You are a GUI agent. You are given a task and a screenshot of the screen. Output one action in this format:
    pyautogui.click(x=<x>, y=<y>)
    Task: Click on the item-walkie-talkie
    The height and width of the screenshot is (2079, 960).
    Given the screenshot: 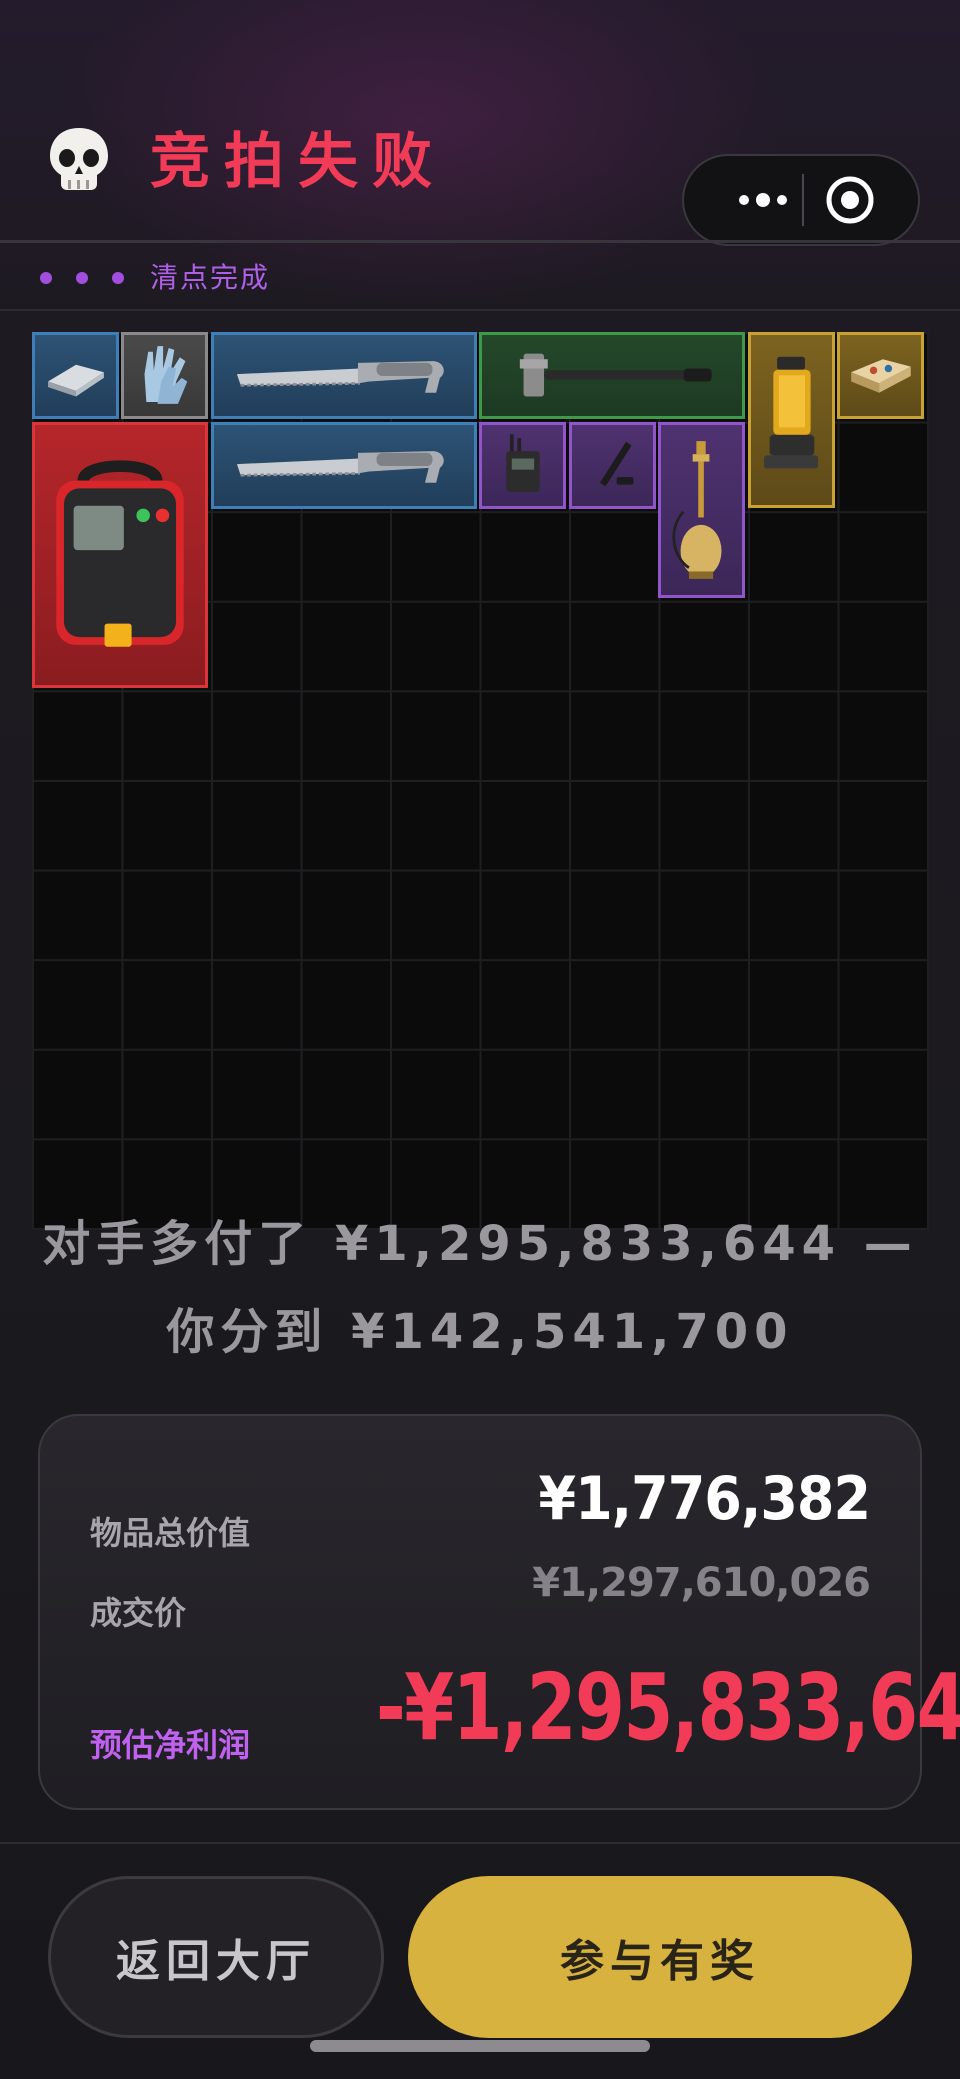 What is the action you would take?
    pyautogui.click(x=522, y=465)
    